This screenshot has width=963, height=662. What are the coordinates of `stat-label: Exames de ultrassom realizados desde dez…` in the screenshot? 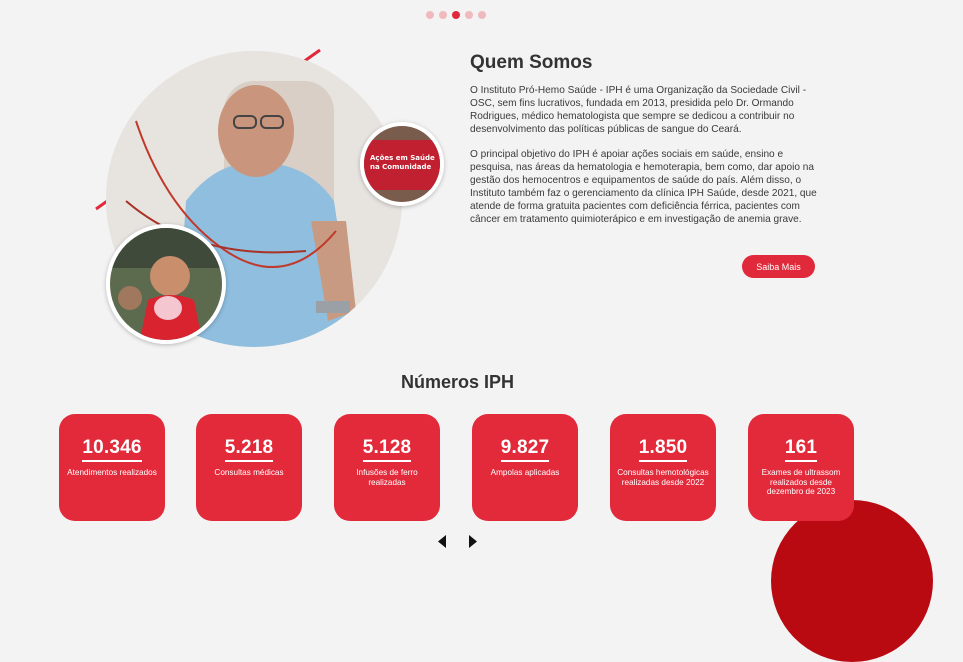 It's located at (801, 482).